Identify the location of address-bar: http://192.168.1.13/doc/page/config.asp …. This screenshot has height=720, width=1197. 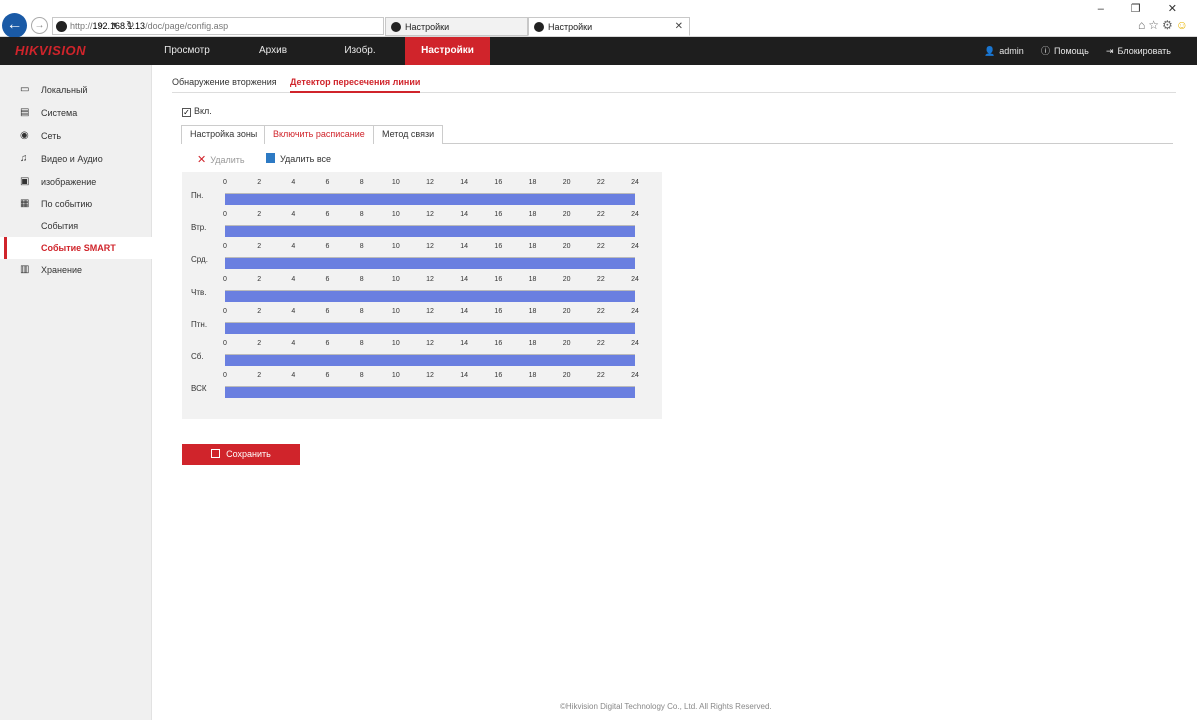
(218, 26).